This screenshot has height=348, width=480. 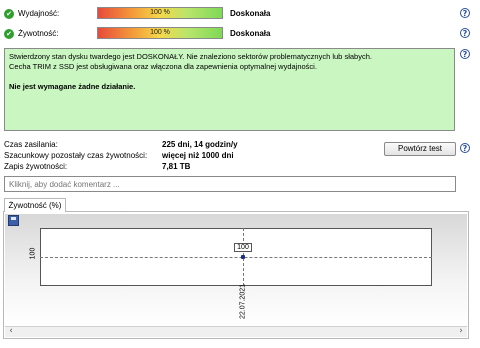 What do you see at coordinates (31, 144) in the screenshot?
I see `power-on-label: Czas zasilania:` at bounding box center [31, 144].